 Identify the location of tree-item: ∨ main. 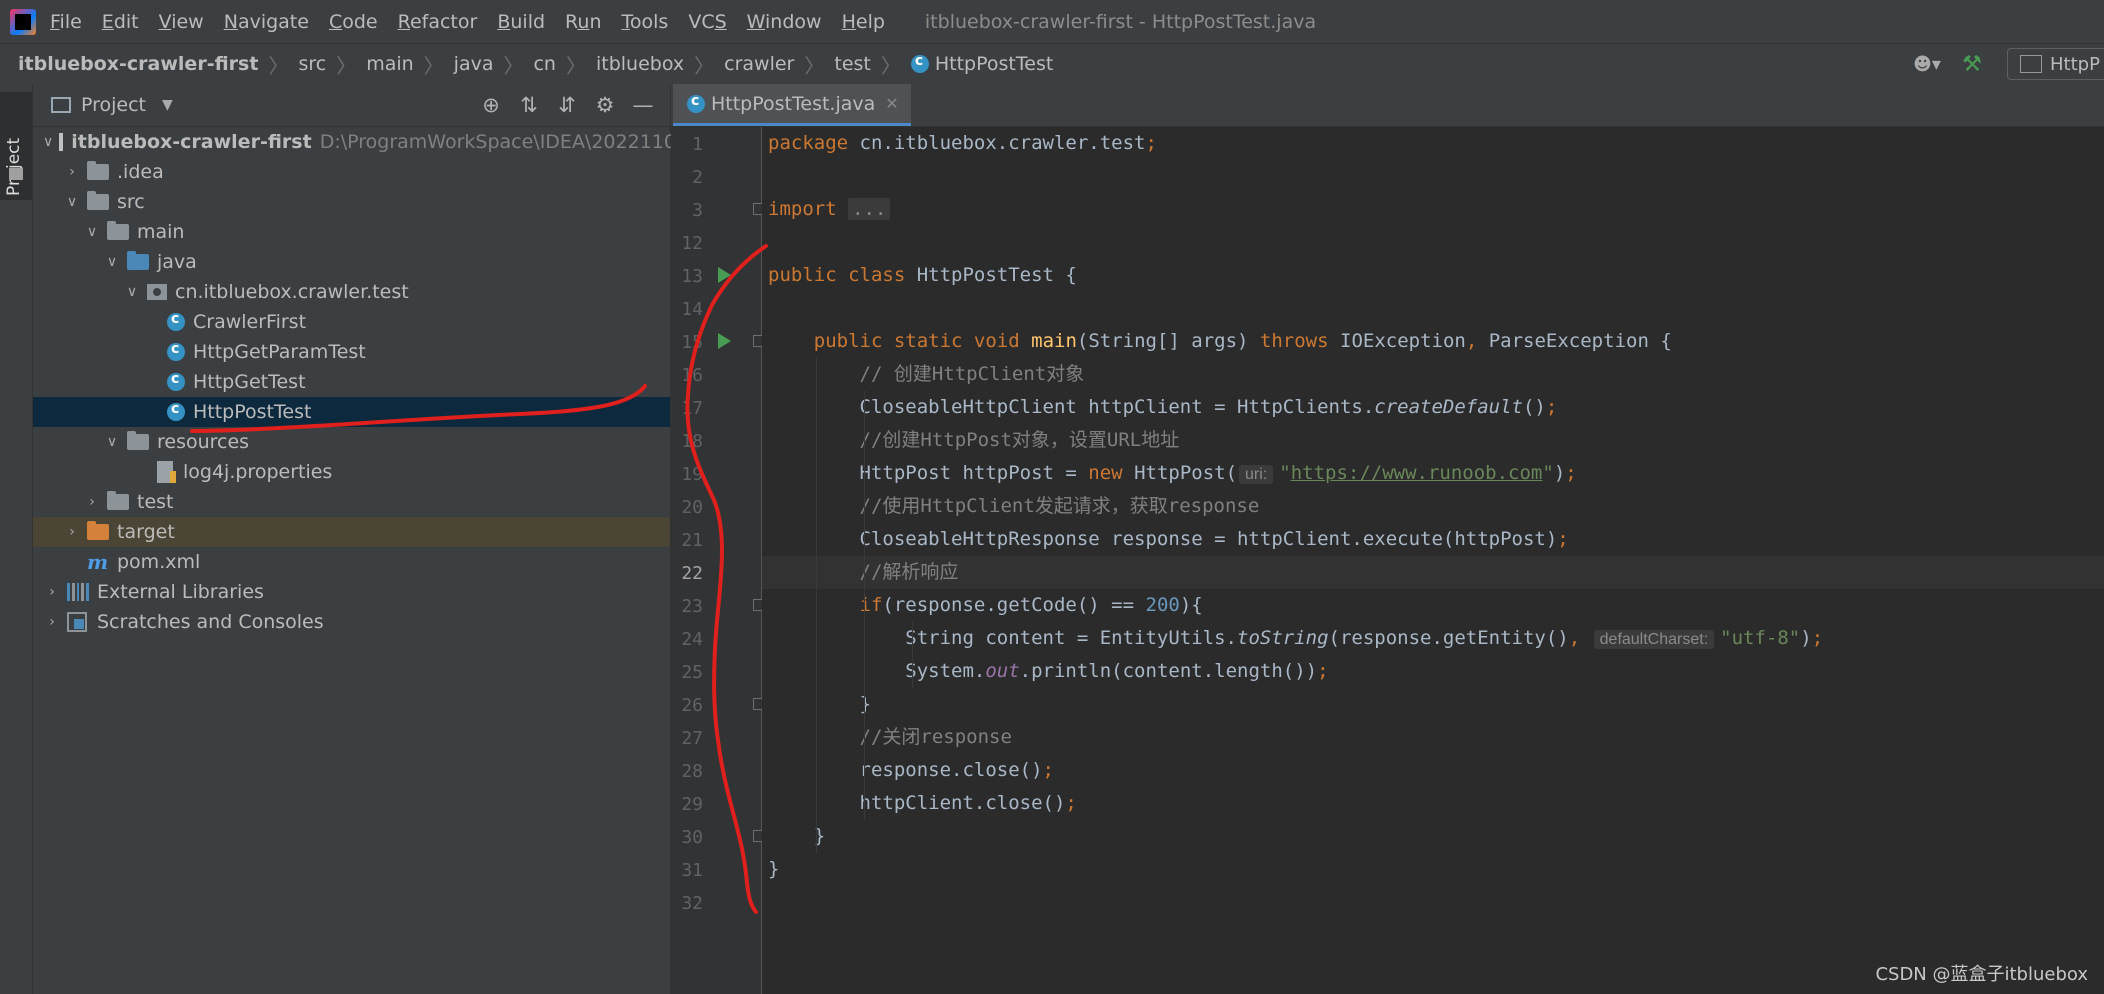
(351, 232).